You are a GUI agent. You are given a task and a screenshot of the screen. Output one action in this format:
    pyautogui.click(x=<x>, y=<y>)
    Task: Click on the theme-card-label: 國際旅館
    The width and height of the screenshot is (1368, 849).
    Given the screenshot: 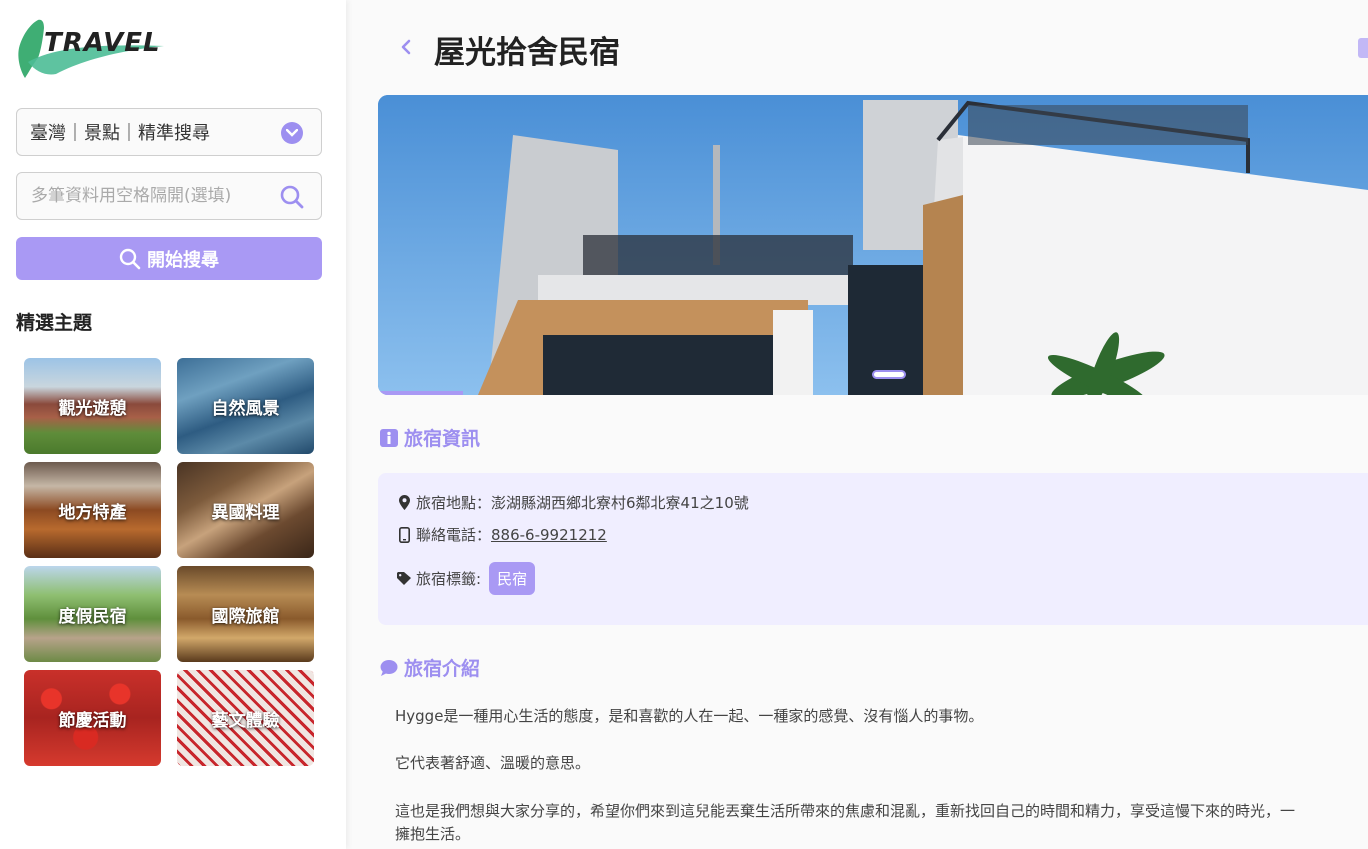 What is the action you would take?
    pyautogui.click(x=245, y=616)
    